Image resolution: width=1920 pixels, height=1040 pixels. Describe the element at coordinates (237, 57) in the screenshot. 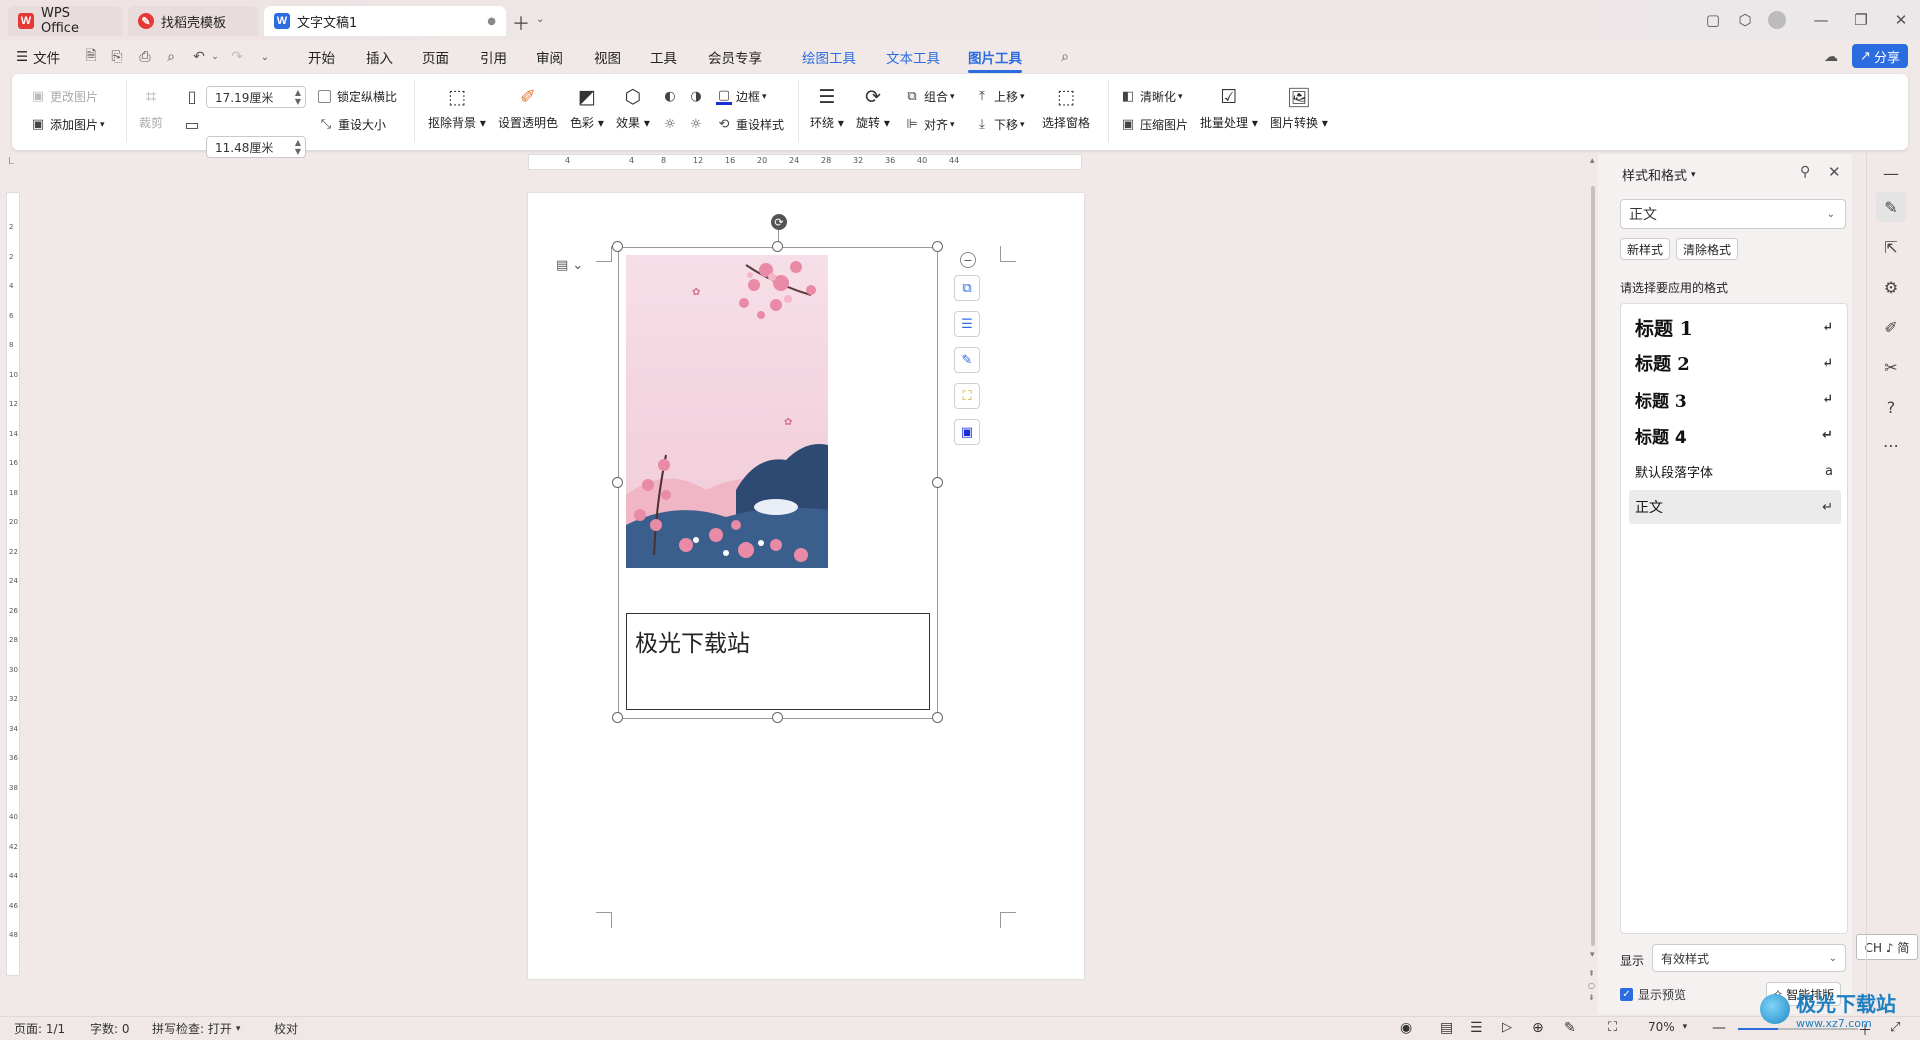

I see `redo-icon: ↷` at that location.